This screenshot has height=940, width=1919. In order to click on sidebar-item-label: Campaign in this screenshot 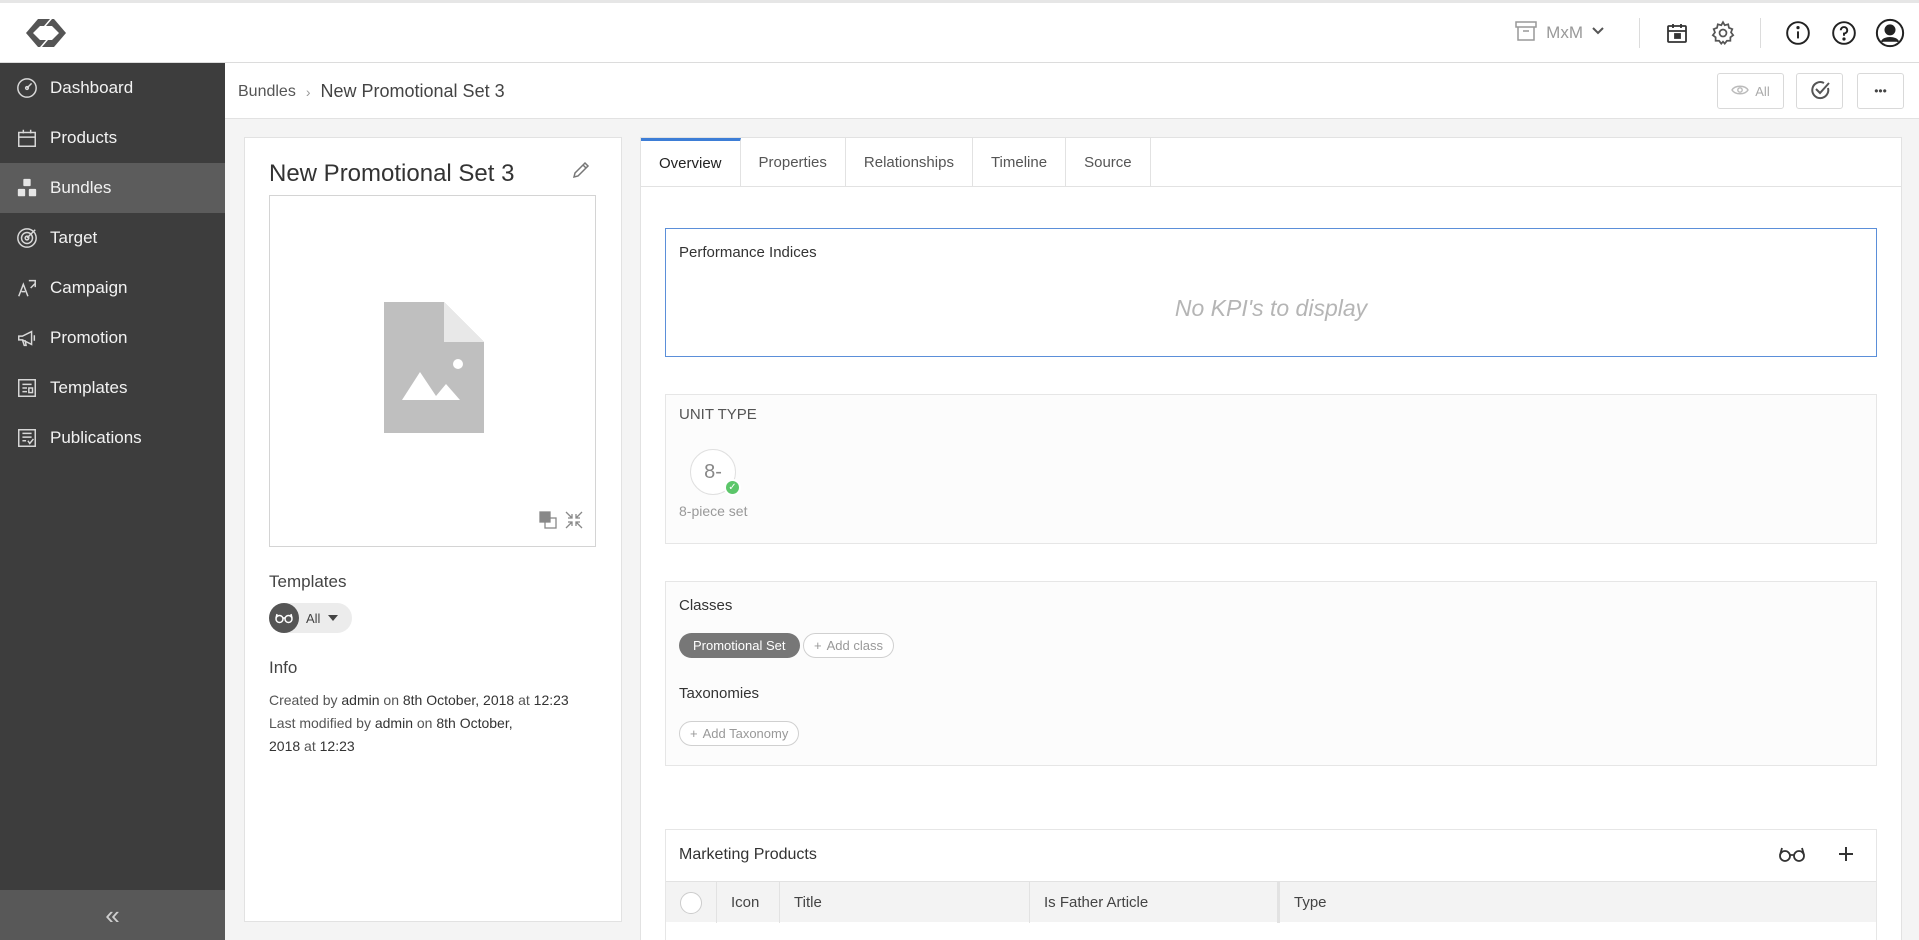, I will do `click(89, 287)`.